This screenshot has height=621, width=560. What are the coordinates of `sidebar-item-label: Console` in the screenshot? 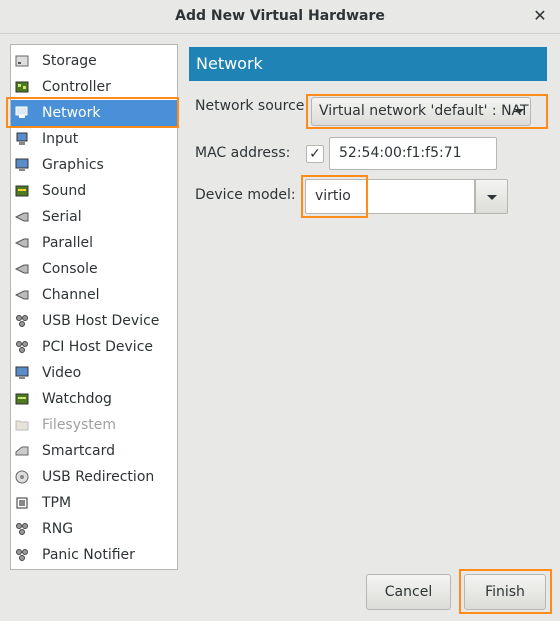 It's located at (70, 269).